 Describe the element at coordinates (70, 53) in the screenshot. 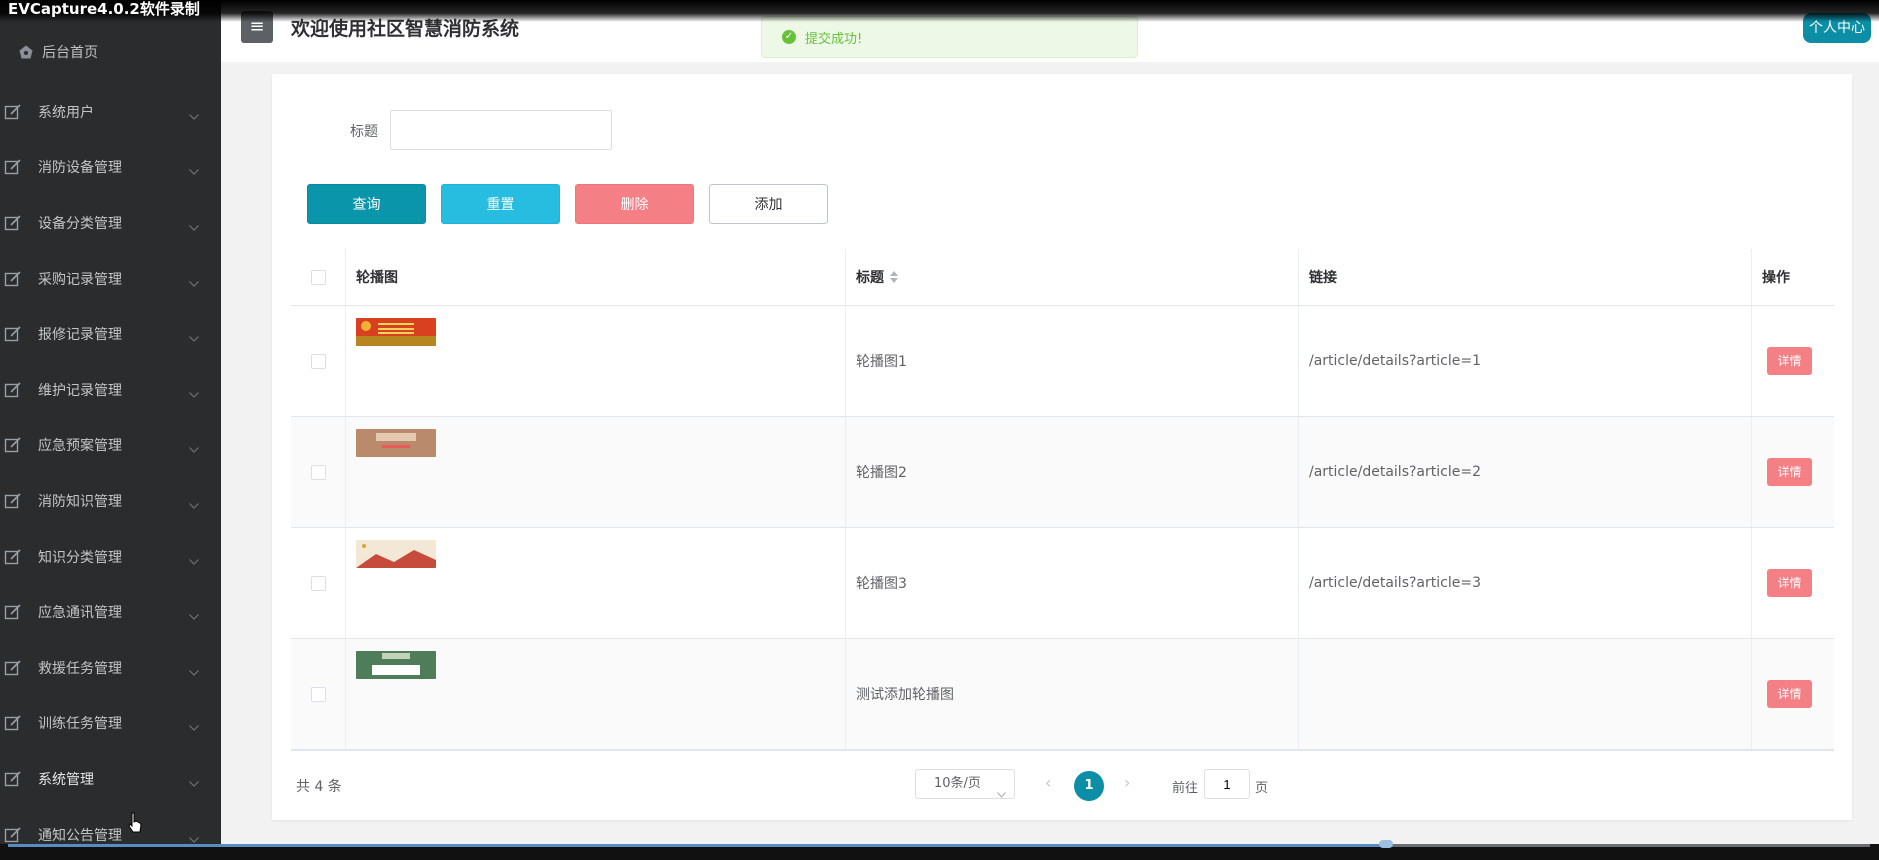

I see `sidebar-home-label: 后台首页` at that location.